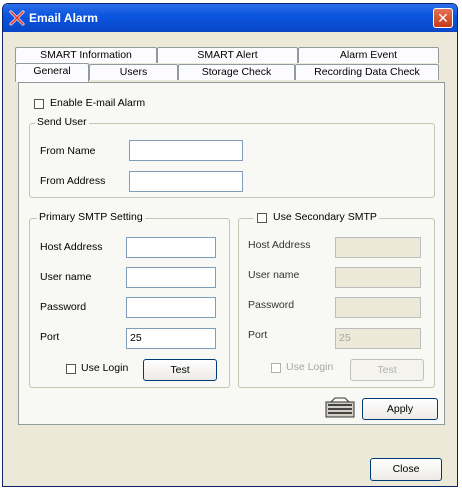 Image resolution: width=462 pixels, height=492 pixels. I want to click on enable-email-alarm-checkbox, so click(39, 104).